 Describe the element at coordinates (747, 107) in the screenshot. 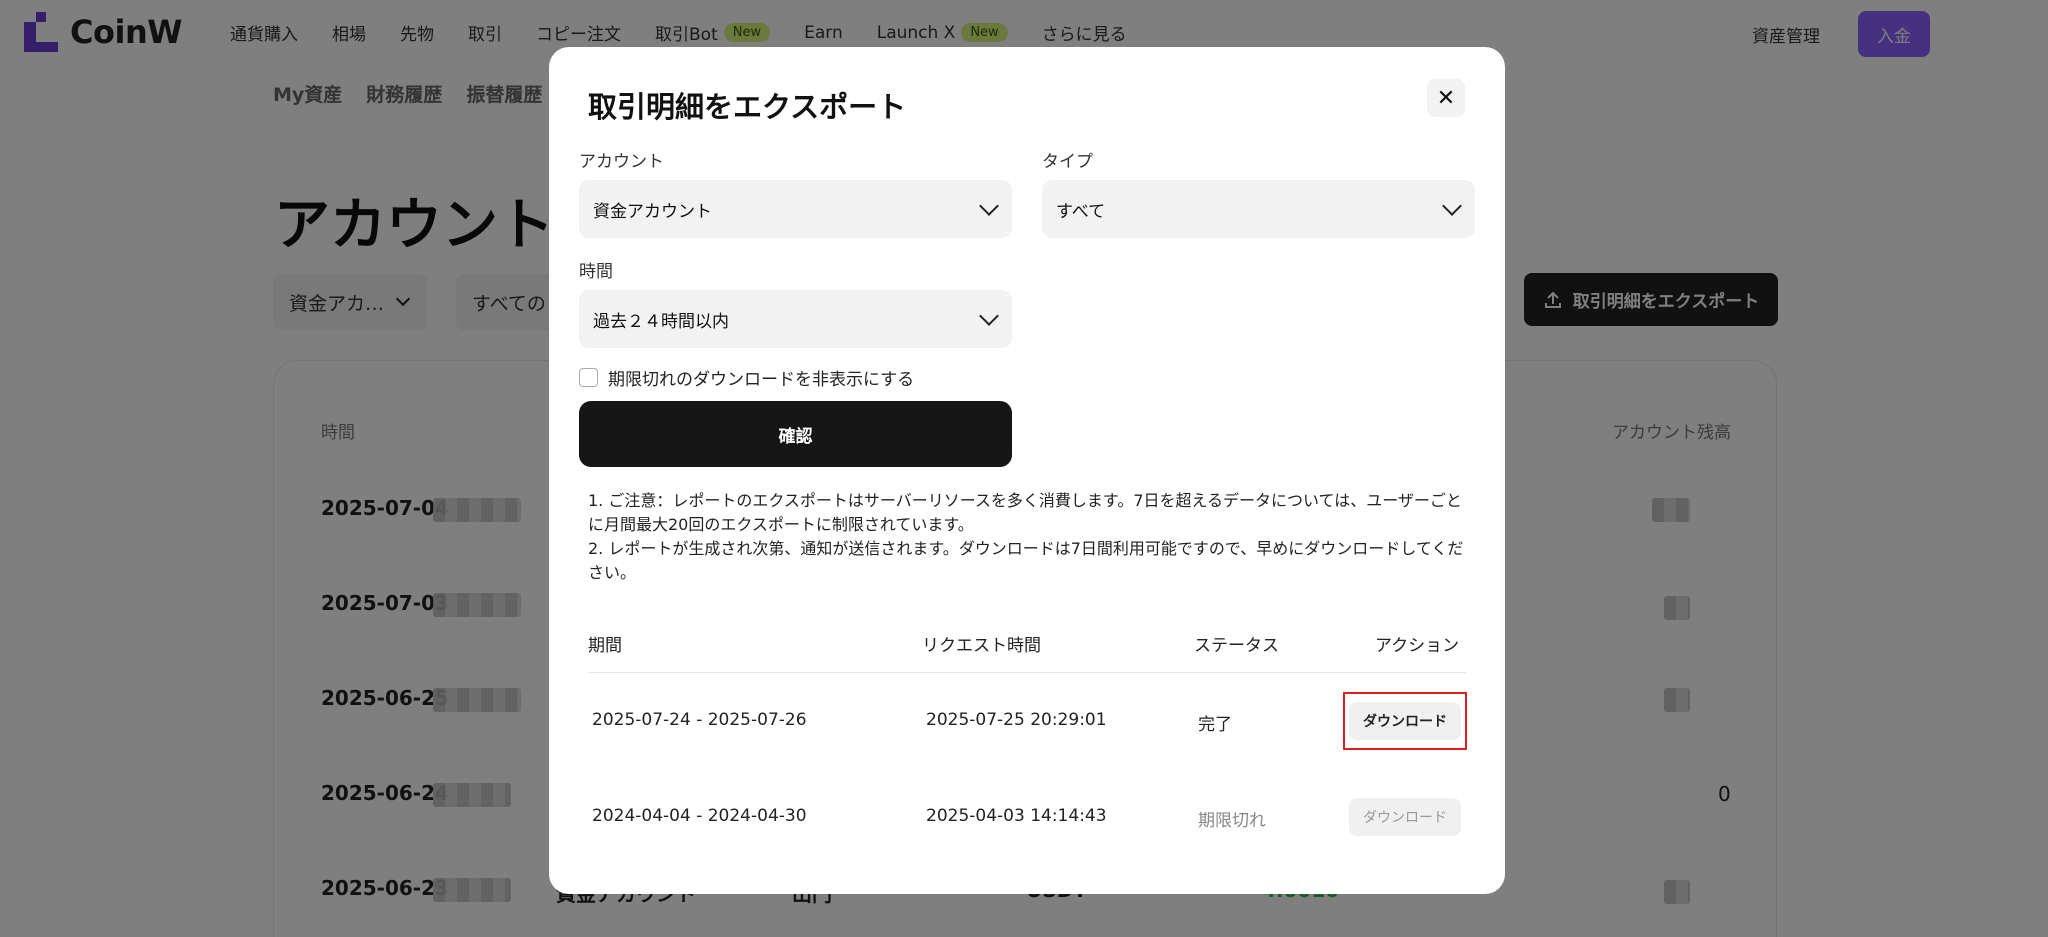

I see `modal-title: 取引明細をエクスポート` at that location.